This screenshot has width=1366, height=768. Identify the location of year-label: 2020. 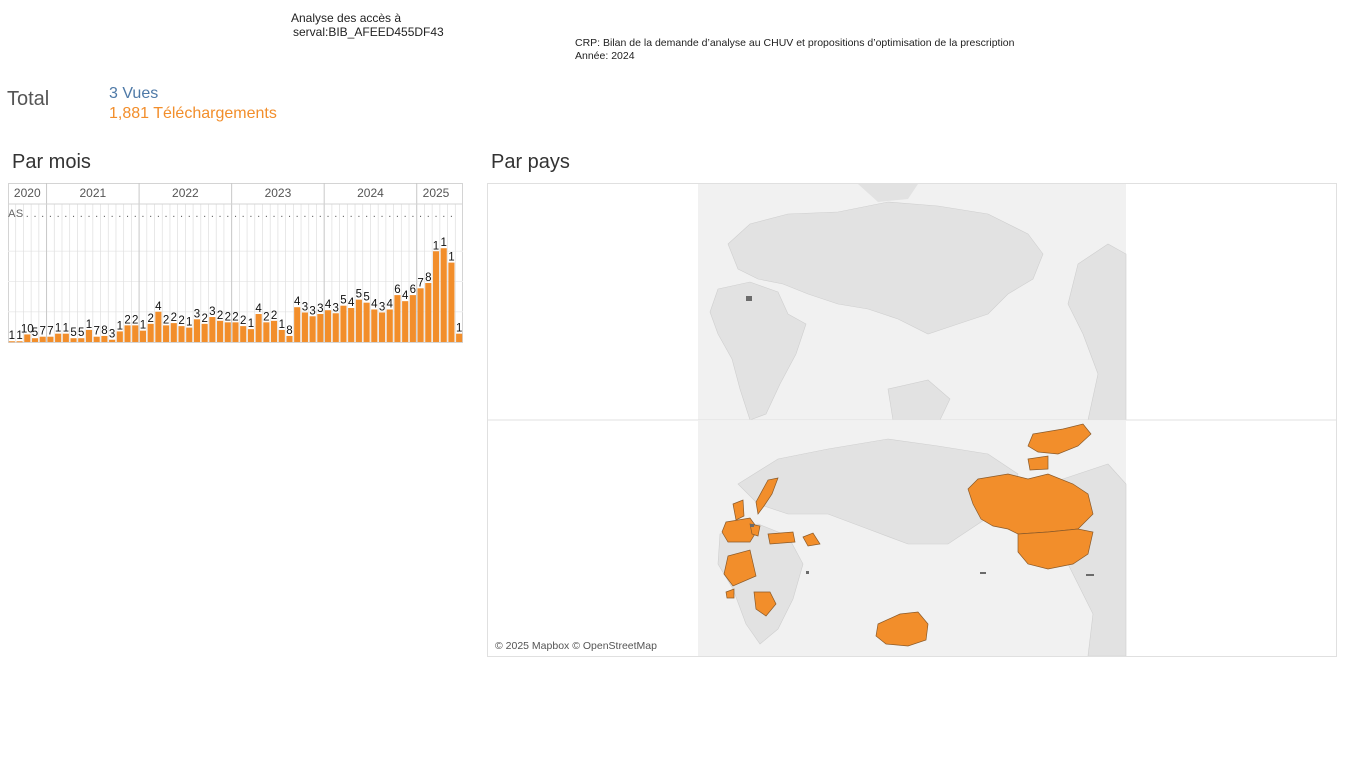
(27, 193).